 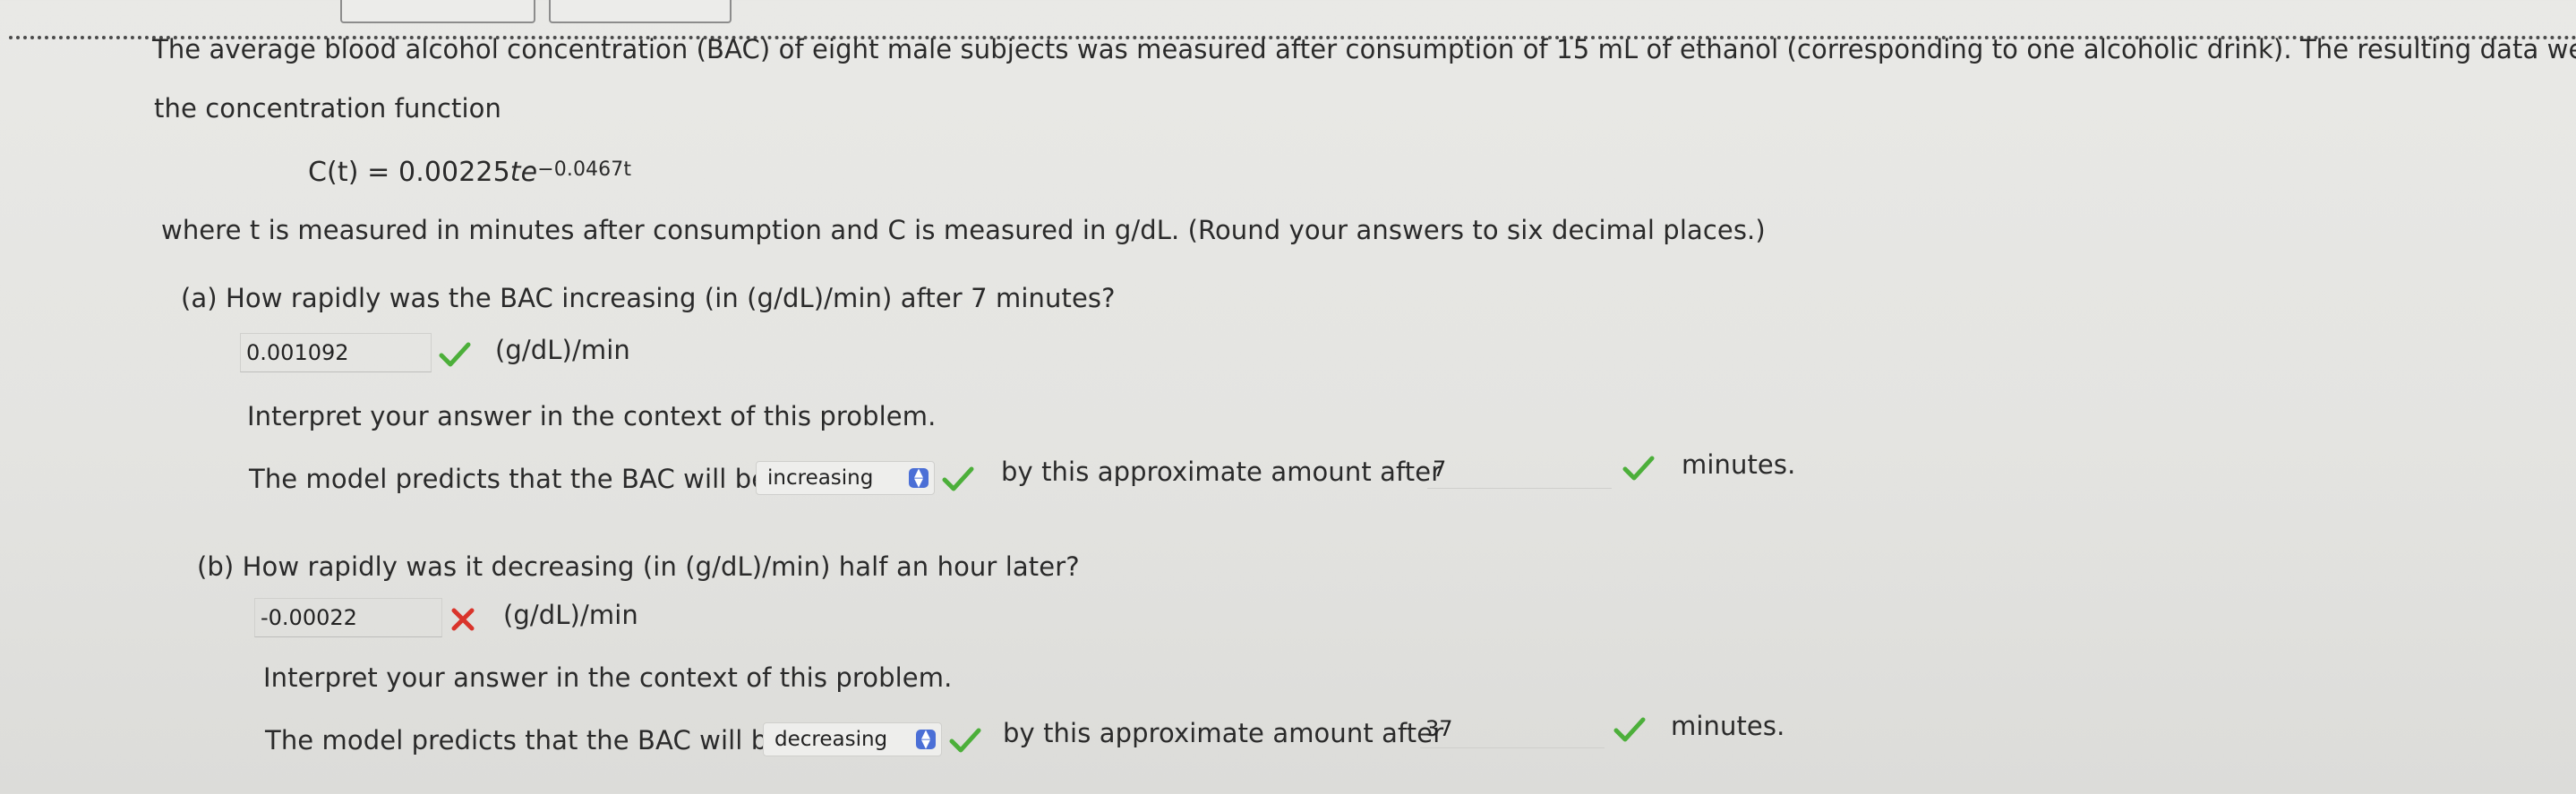 What do you see at coordinates (831, 739) in the screenshot?
I see `part-b-select-value: decreasing` at bounding box center [831, 739].